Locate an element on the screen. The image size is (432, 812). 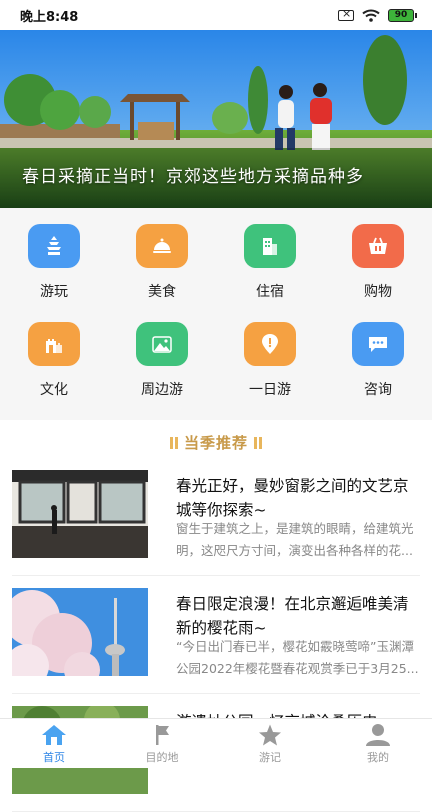
category-label: 游玩 is located at coordinates (54, 291).